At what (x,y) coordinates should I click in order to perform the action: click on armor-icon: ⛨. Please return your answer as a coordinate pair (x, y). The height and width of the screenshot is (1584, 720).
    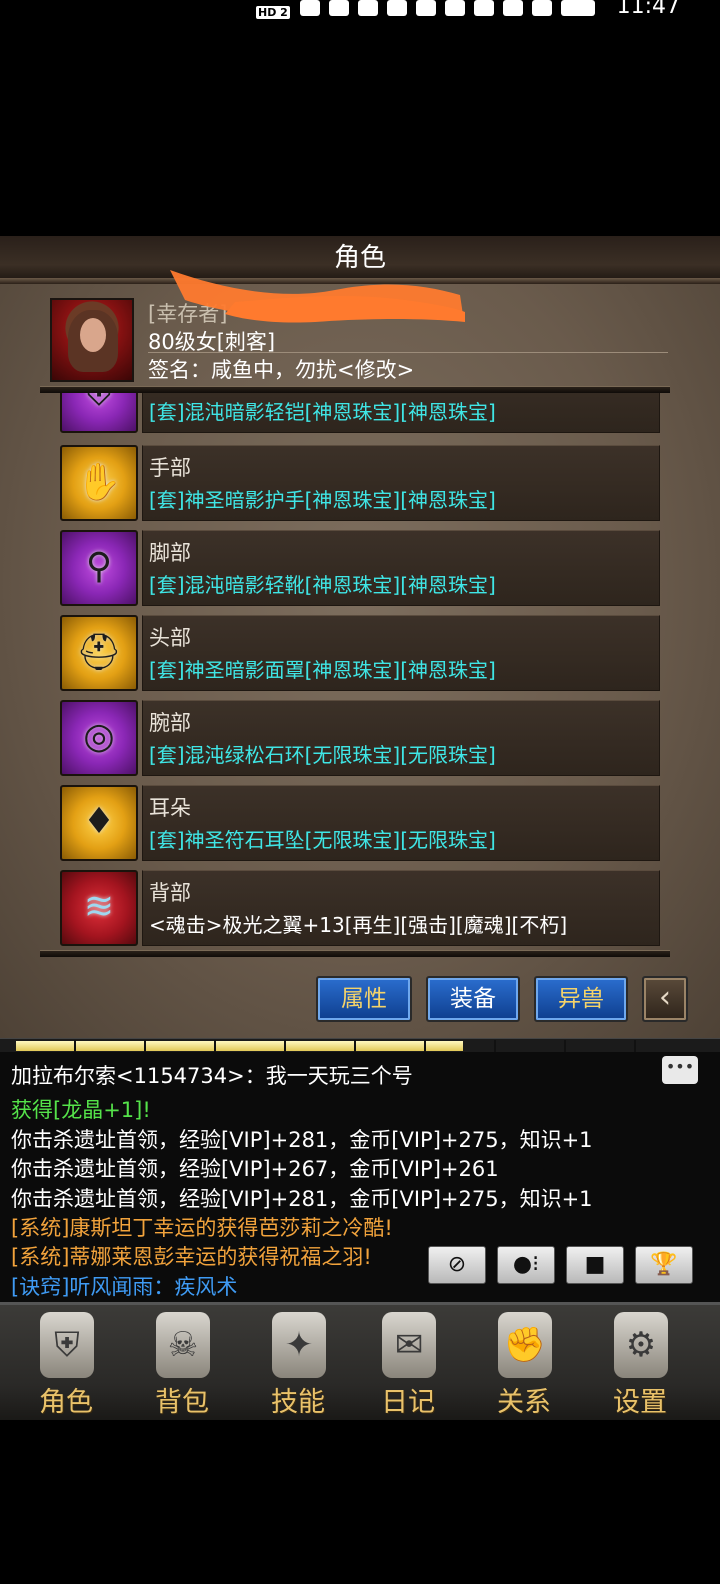
    Looking at the image, I should click on (99, 413).